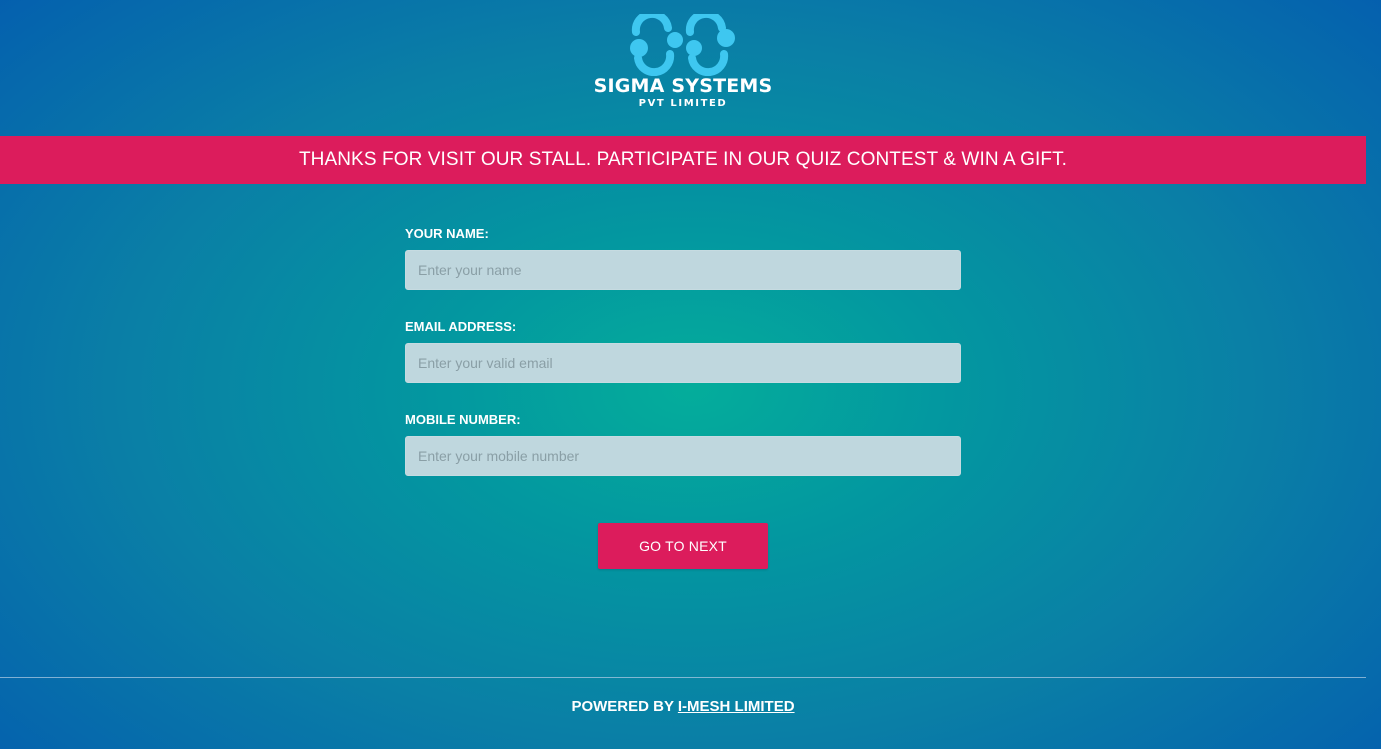  Describe the element at coordinates (682, 45) in the screenshot. I see `sigma-rings-logo-icon` at that location.